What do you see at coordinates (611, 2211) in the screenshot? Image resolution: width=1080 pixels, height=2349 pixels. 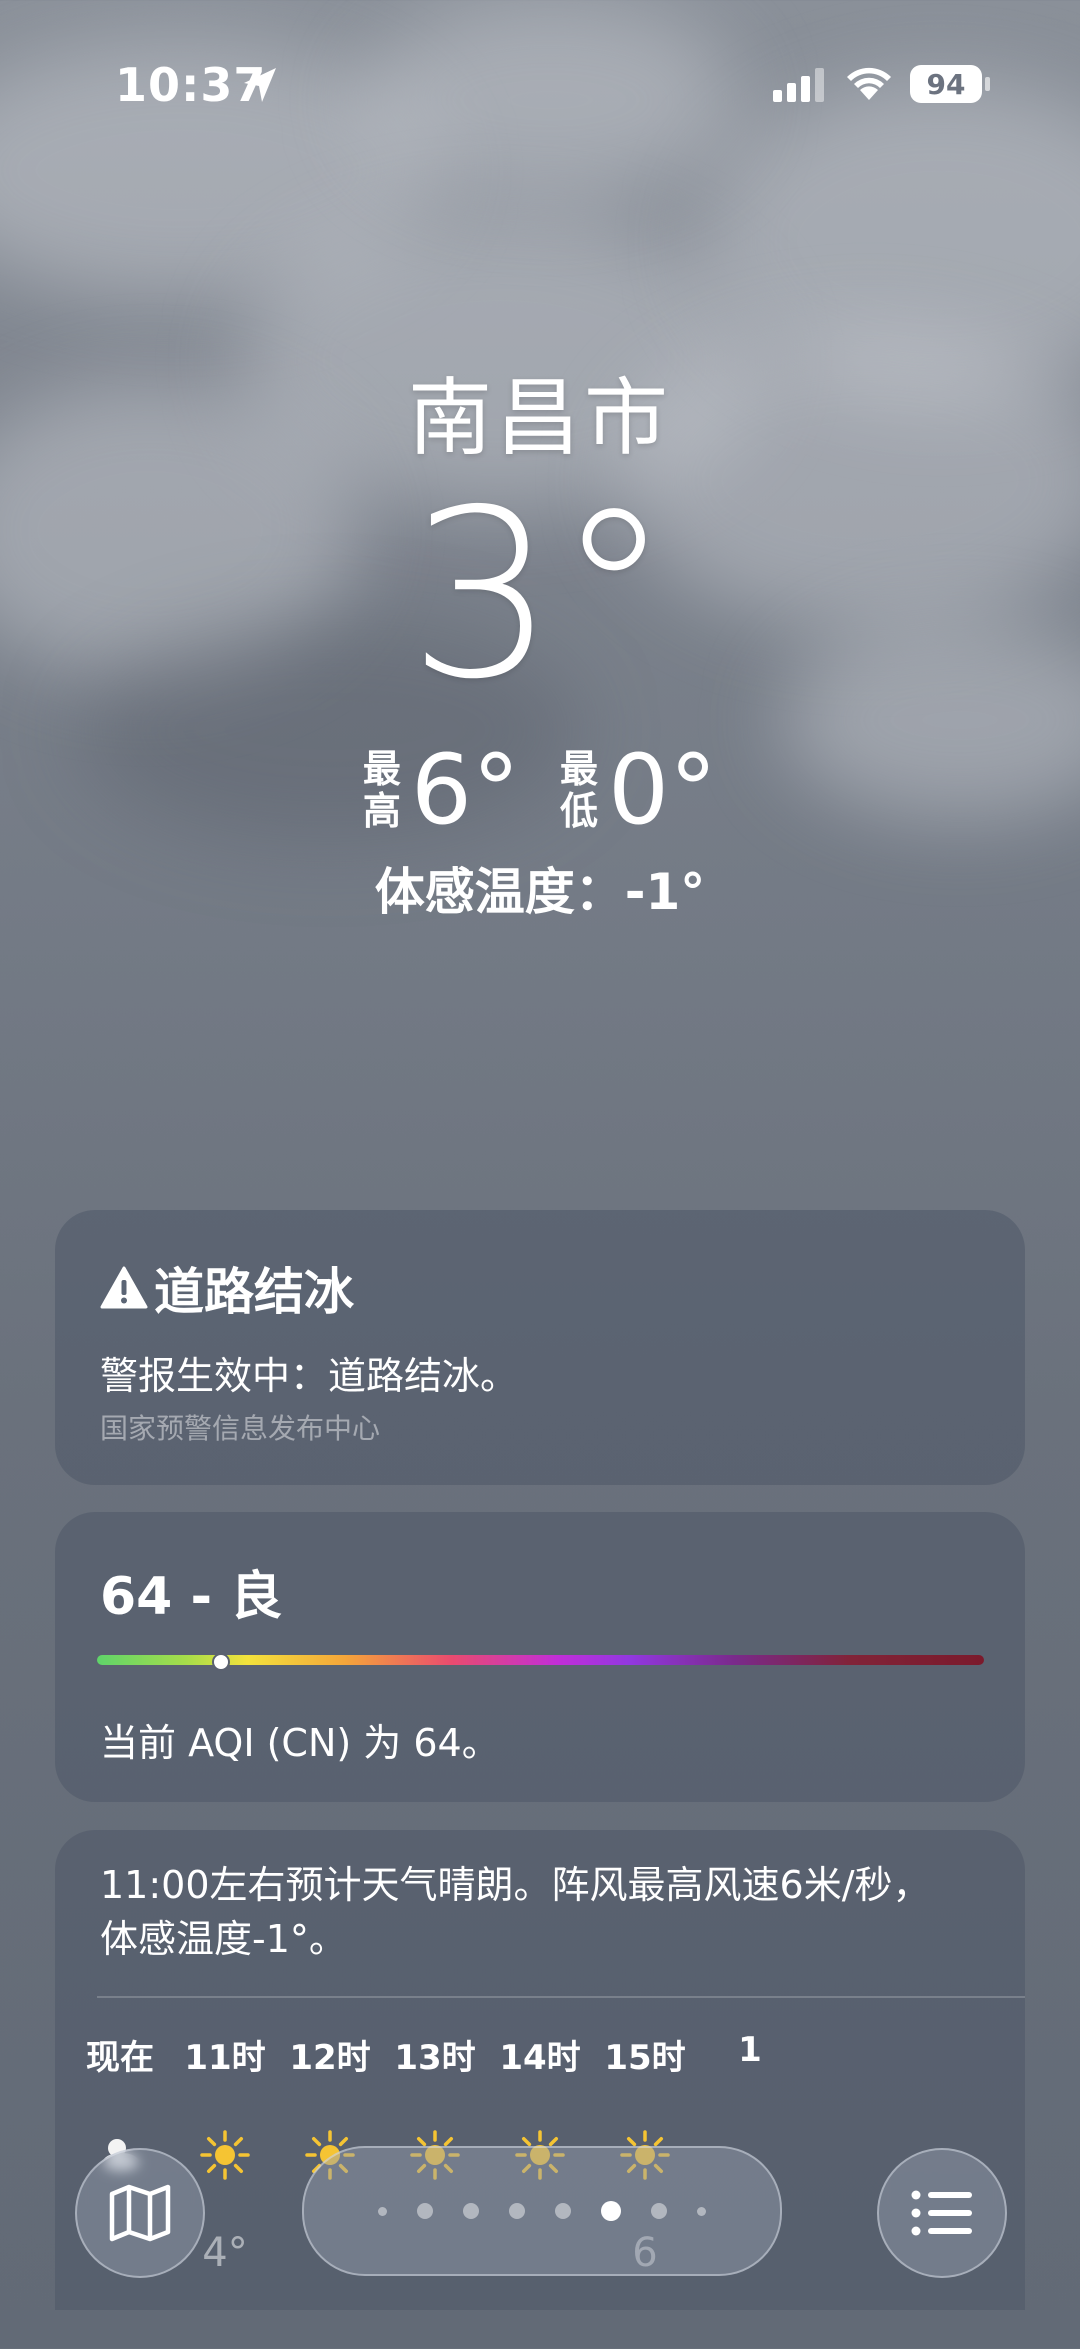 I see `page-dot-active` at bounding box center [611, 2211].